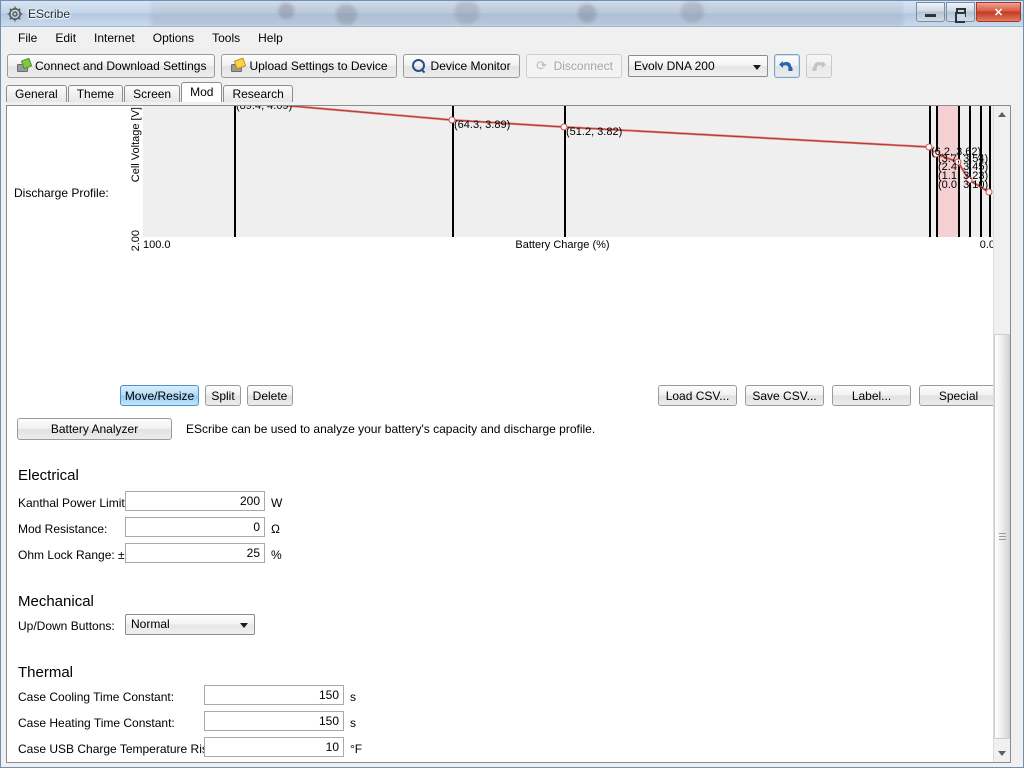 The height and width of the screenshot is (768, 1024). I want to click on chart-edit-buttons: Move/Resize Split Delete, so click(206, 395).